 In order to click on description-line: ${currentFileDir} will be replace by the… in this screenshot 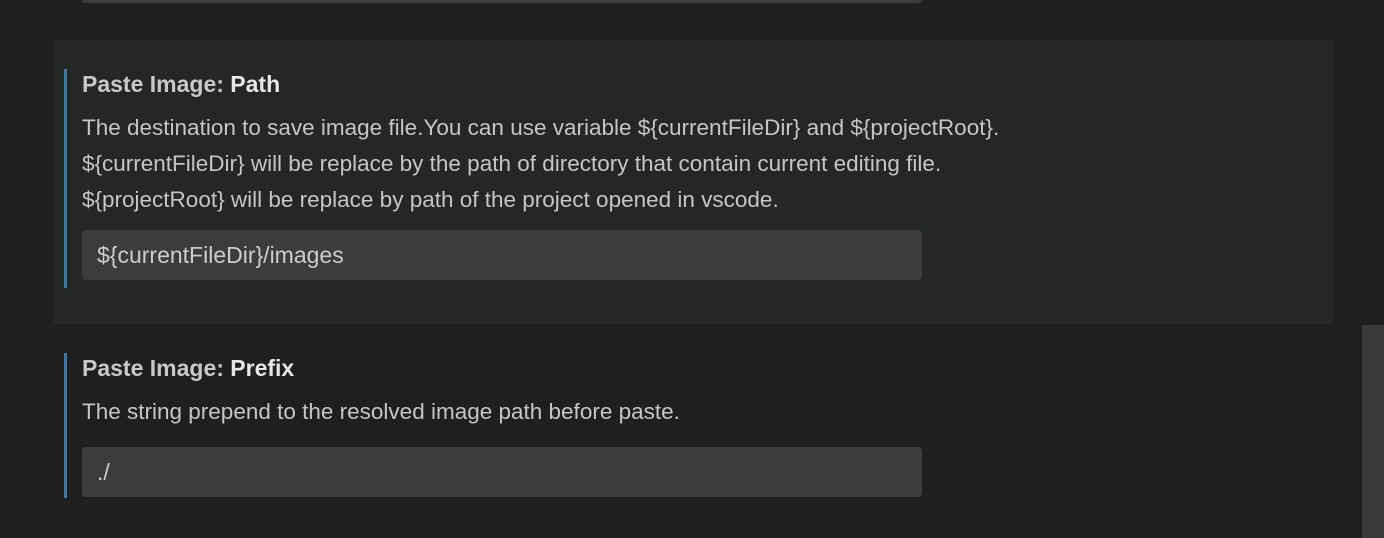, I will do `click(512, 163)`.